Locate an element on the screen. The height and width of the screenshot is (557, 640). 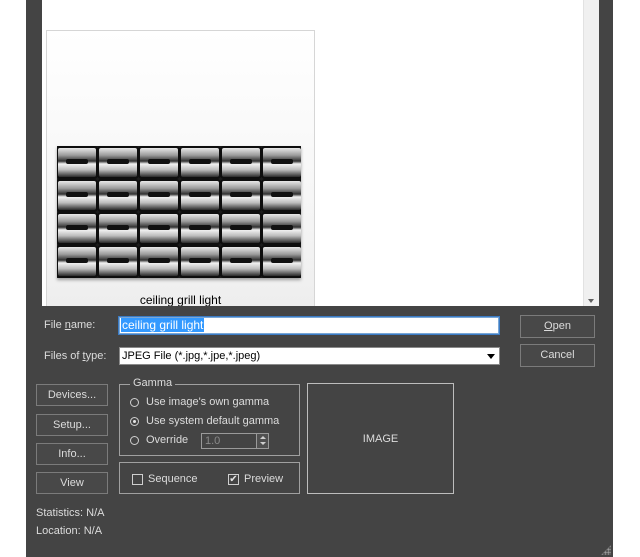
gamma-group-title: Gamma is located at coordinates (153, 383).